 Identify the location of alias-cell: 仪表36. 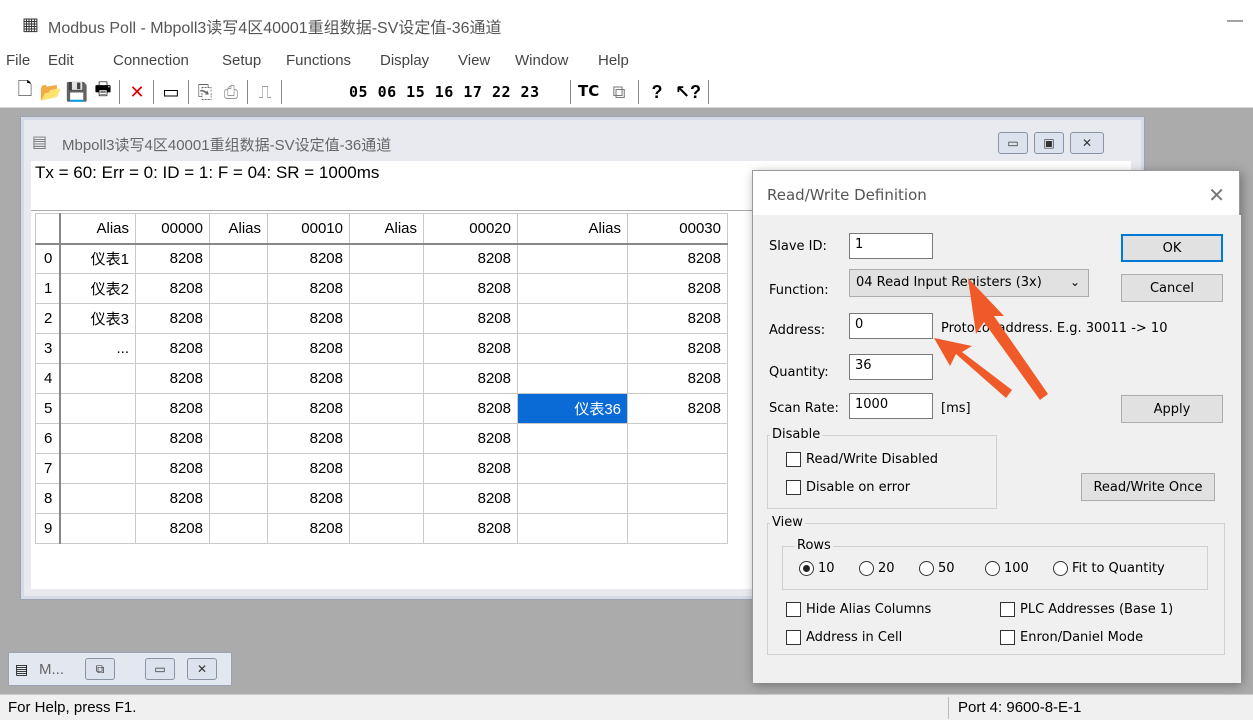
(572, 408).